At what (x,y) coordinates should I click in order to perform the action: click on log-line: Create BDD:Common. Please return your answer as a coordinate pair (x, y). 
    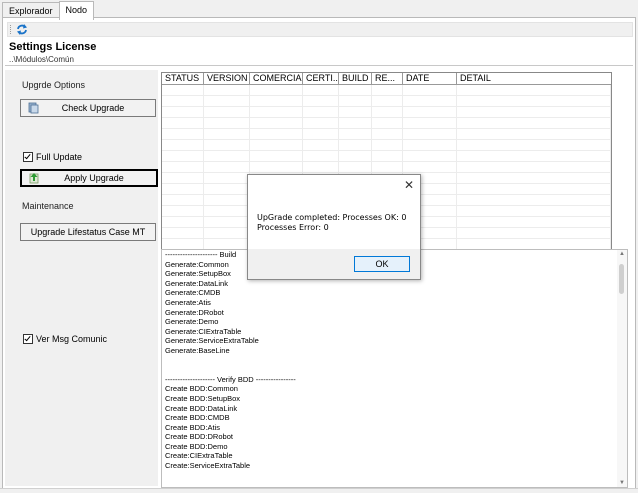
    Looking at the image, I should click on (201, 389).